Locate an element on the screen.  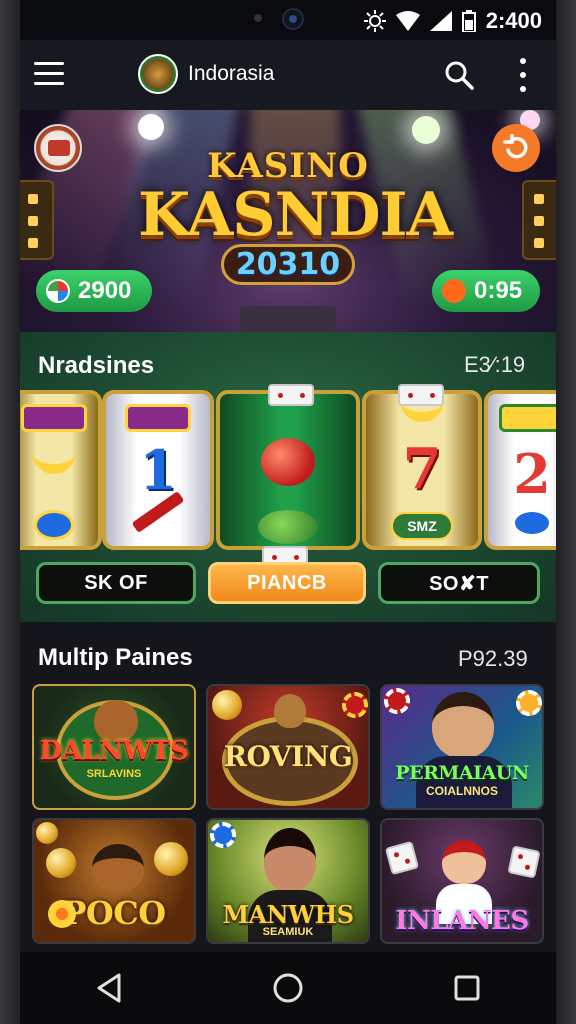
timer-pill: 0:95 is located at coordinates (486, 291).